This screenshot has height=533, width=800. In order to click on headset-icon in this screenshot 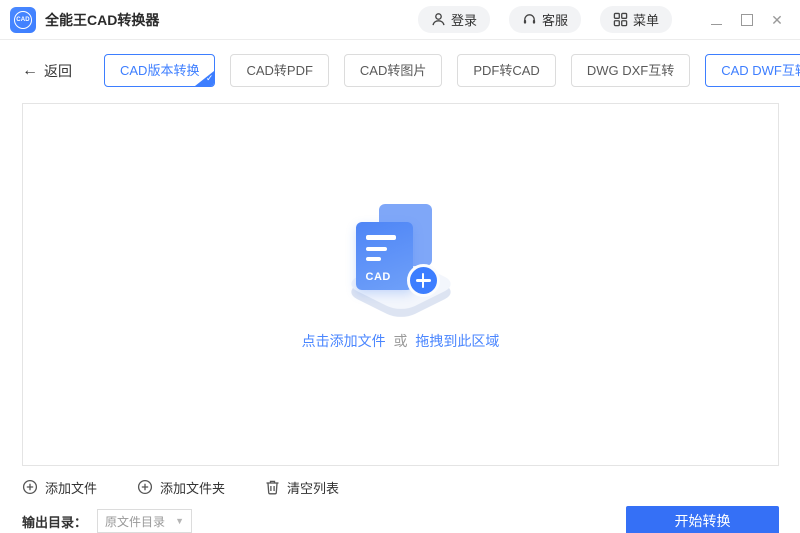, I will do `click(529, 19)`.